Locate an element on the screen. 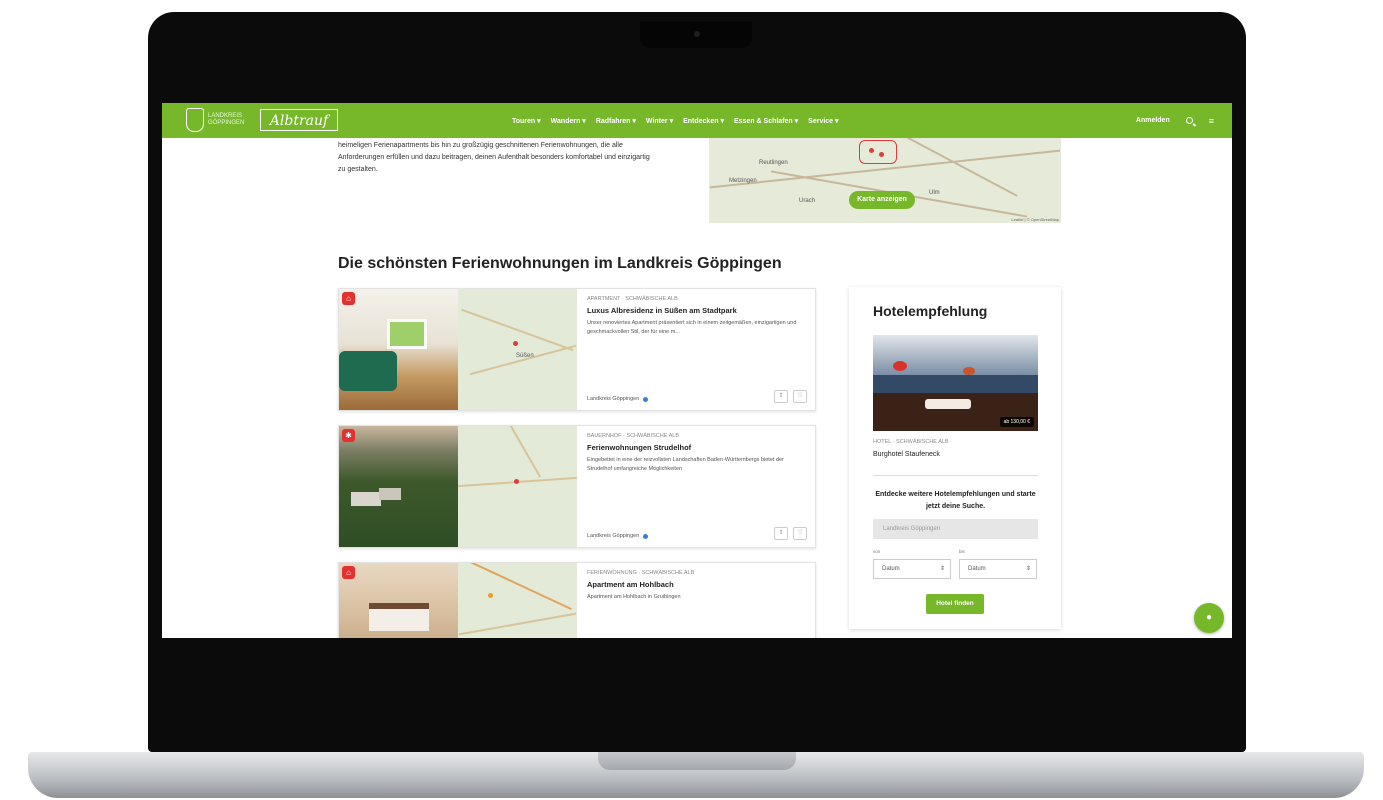 The width and height of the screenshot is (1383, 800). nav-item-touren: Touren ▾ is located at coordinates (526, 121).